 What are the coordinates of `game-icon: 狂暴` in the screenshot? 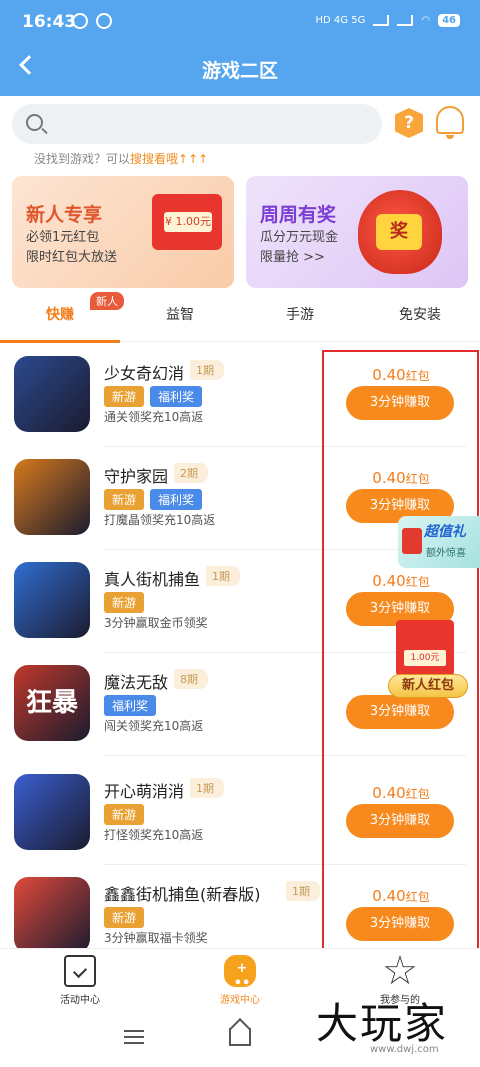 It's located at (52, 703).